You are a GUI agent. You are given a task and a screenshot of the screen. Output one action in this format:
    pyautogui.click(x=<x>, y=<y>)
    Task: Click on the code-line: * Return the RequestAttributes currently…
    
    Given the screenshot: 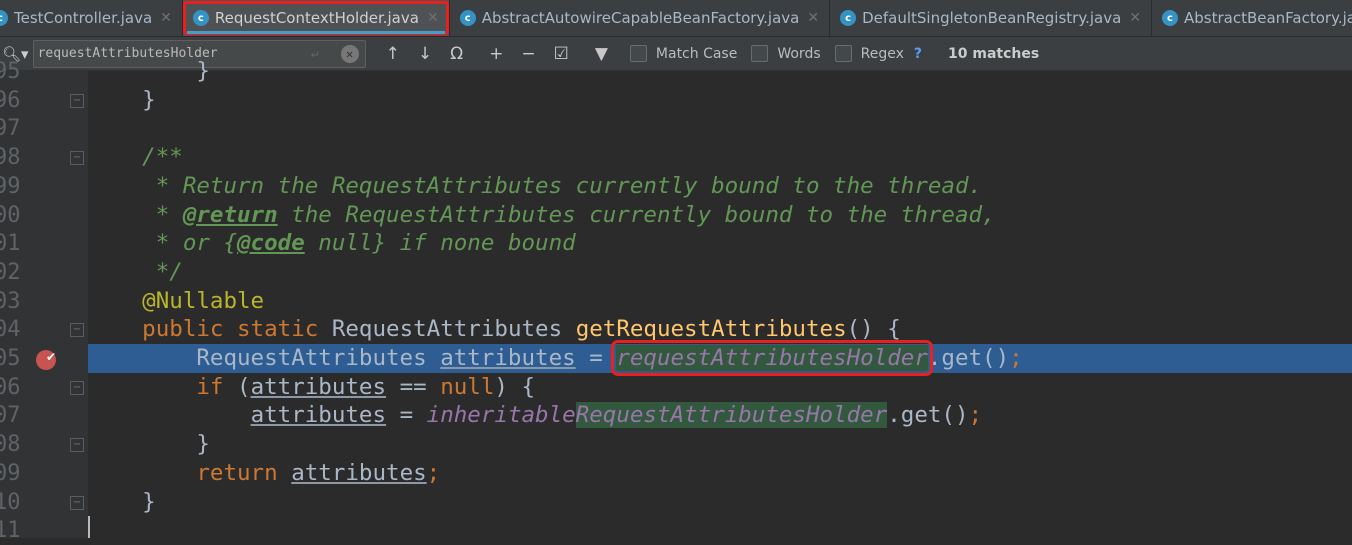 What is the action you would take?
    pyautogui.click(x=720, y=186)
    